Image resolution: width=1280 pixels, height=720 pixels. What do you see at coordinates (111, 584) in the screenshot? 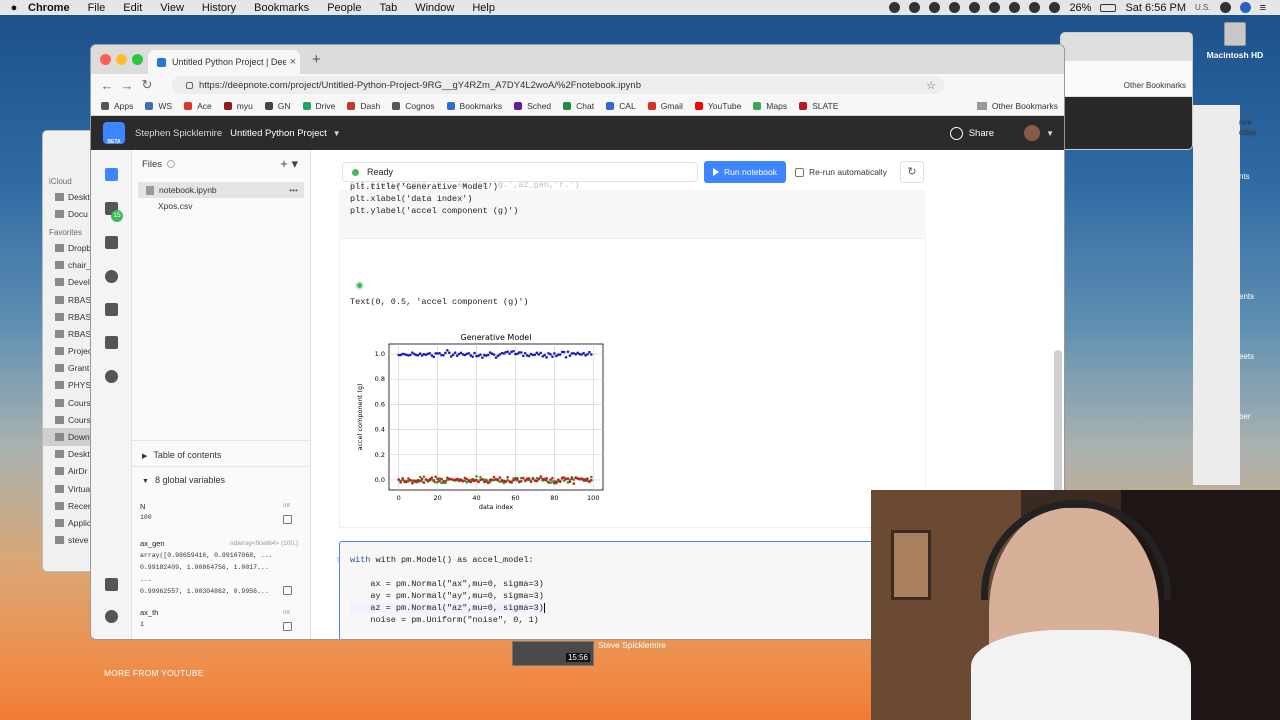
I see `hardware-icon` at bounding box center [111, 584].